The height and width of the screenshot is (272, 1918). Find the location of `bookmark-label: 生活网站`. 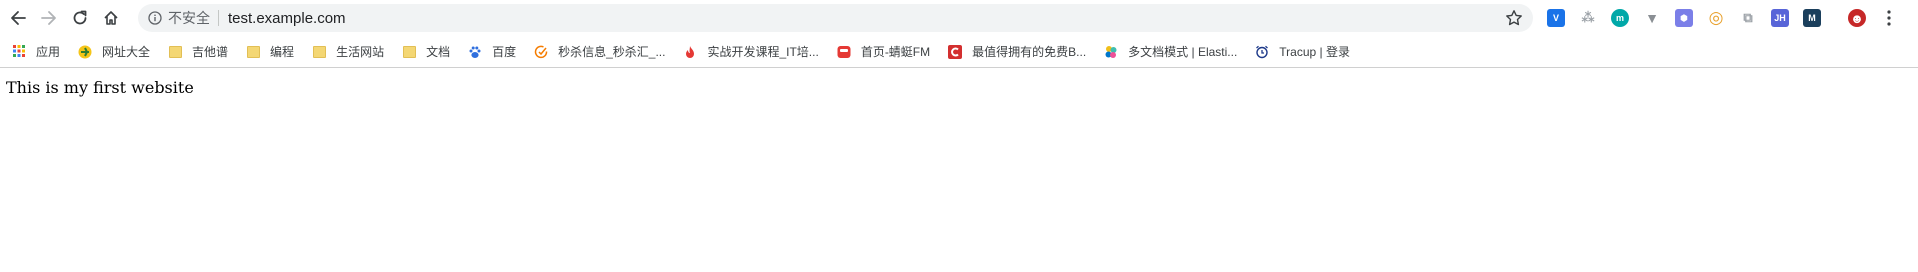

bookmark-label: 生活网站 is located at coordinates (360, 52).